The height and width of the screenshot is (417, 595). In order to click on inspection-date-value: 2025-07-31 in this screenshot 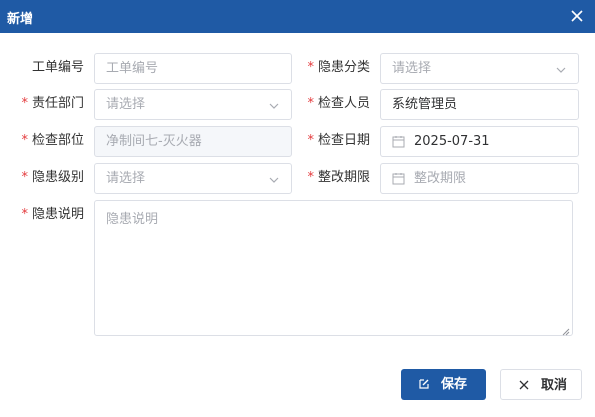, I will do `click(452, 141)`.